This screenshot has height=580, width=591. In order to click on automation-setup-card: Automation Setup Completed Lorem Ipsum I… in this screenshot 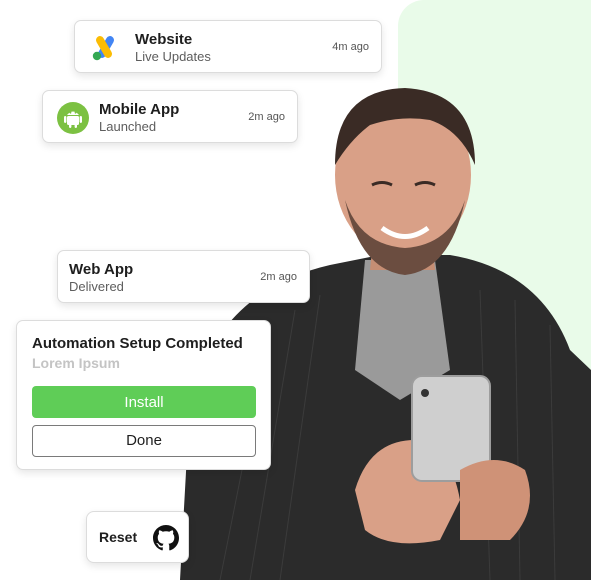, I will do `click(143, 395)`.